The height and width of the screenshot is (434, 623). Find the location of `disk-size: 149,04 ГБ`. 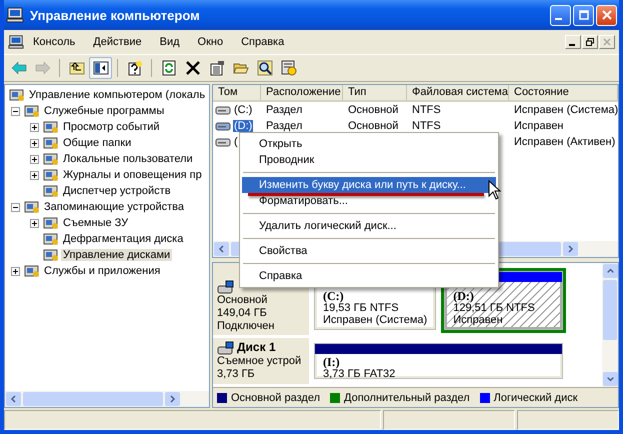

disk-size: 149,04 ГБ is located at coordinates (242, 313).